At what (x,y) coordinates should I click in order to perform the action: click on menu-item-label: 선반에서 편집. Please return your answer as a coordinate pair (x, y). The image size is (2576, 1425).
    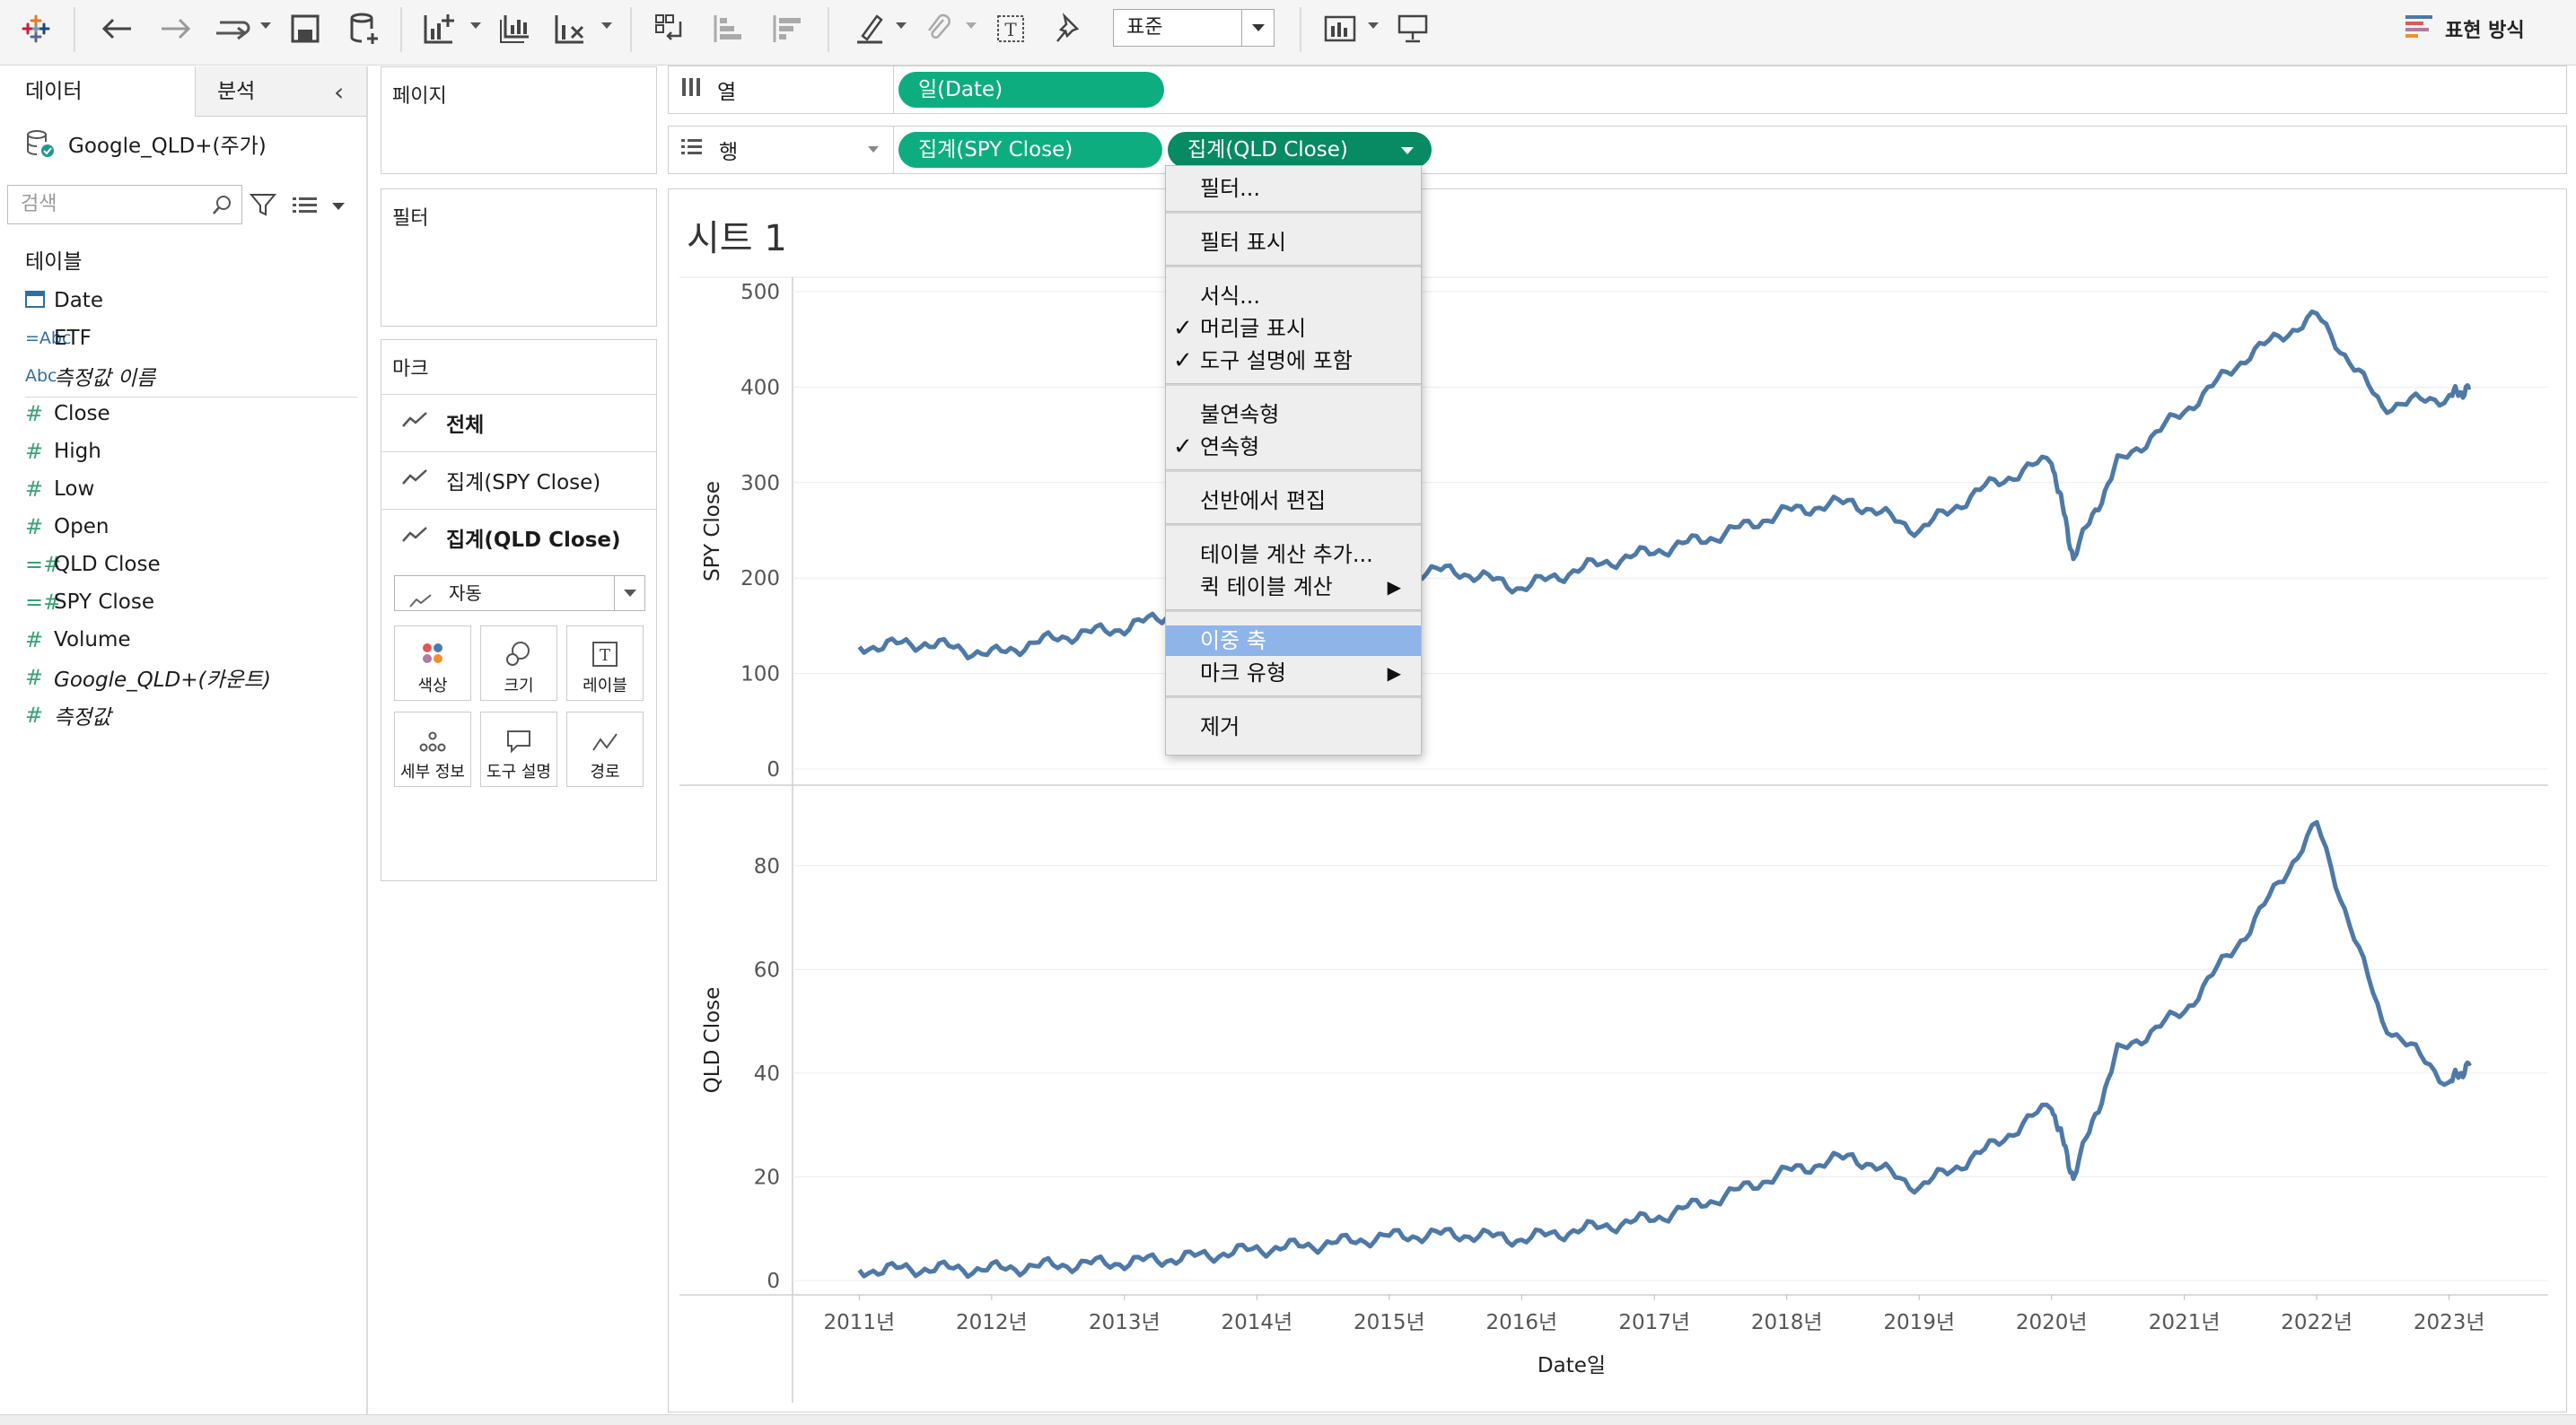
    Looking at the image, I should click on (1263, 500).